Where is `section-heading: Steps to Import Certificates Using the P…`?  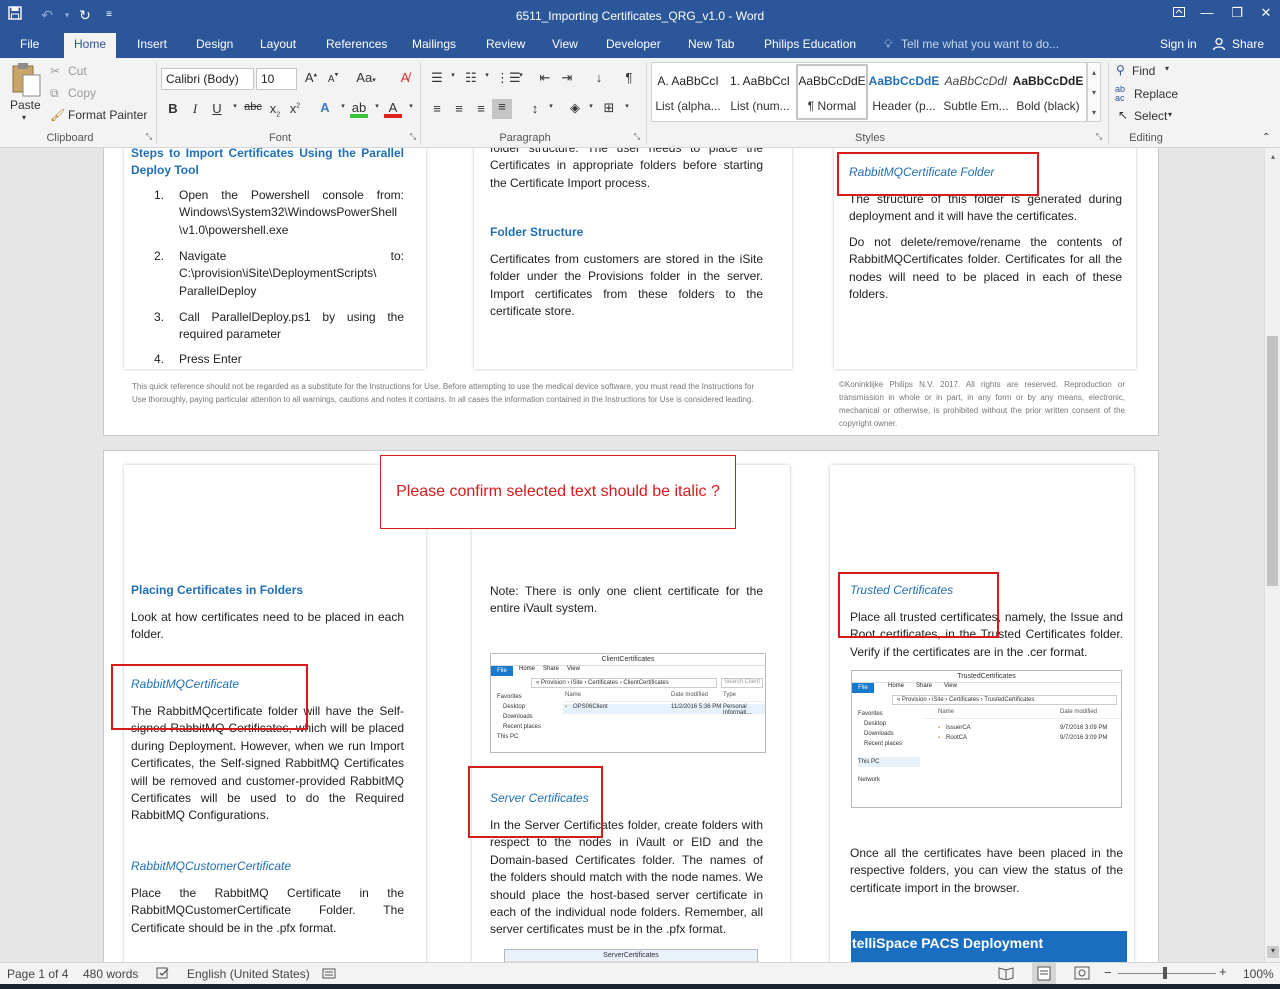 section-heading: Steps to Import Certificates Using the P… is located at coordinates (267, 163).